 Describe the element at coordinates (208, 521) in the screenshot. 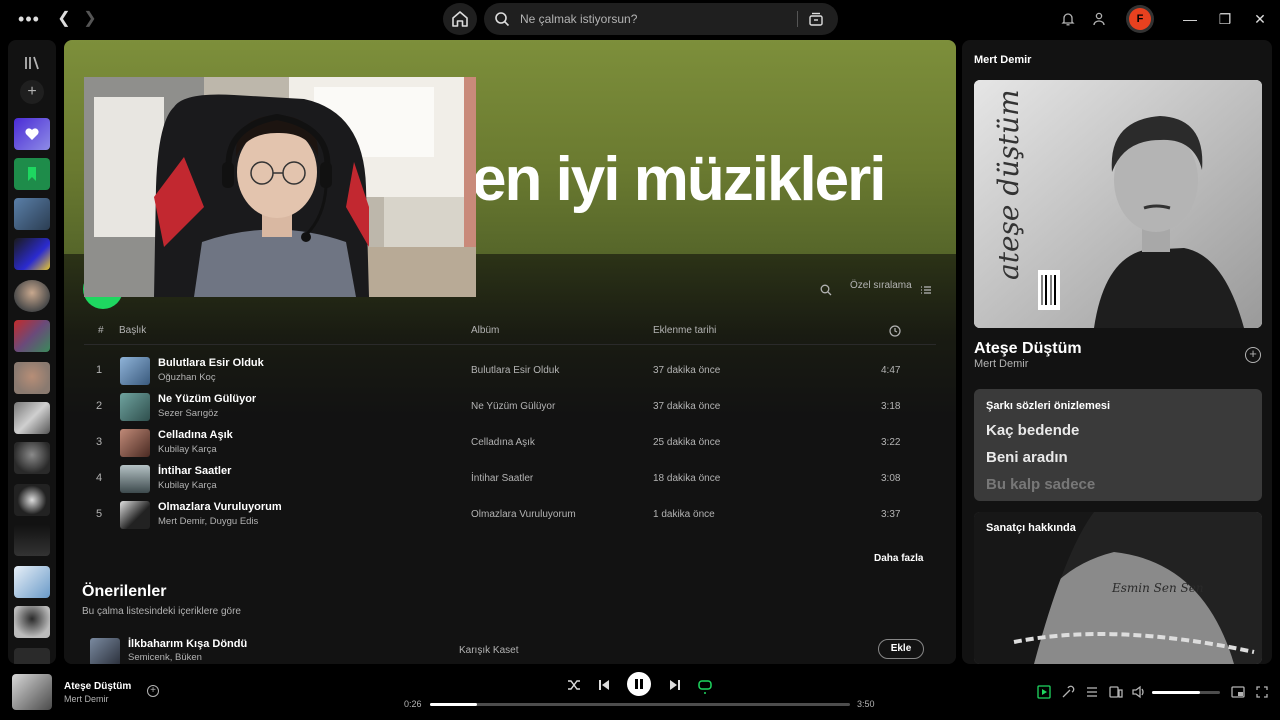

I see `track-artist: Mert Demir, Duygu Edis` at that location.